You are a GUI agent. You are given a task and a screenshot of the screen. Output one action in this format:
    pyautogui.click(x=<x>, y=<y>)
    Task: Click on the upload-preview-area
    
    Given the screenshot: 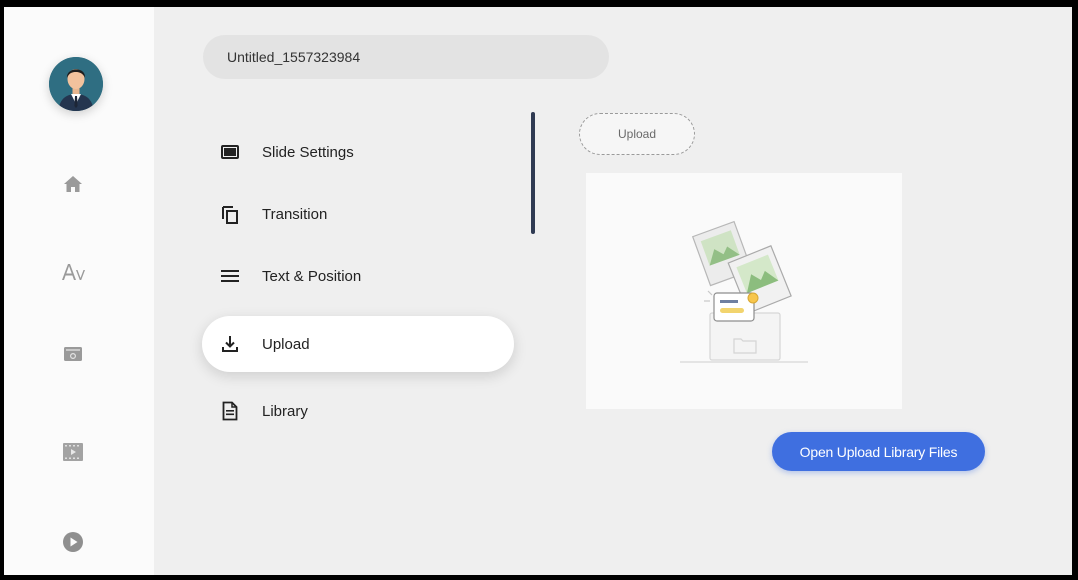 What is the action you would take?
    pyautogui.click(x=744, y=291)
    